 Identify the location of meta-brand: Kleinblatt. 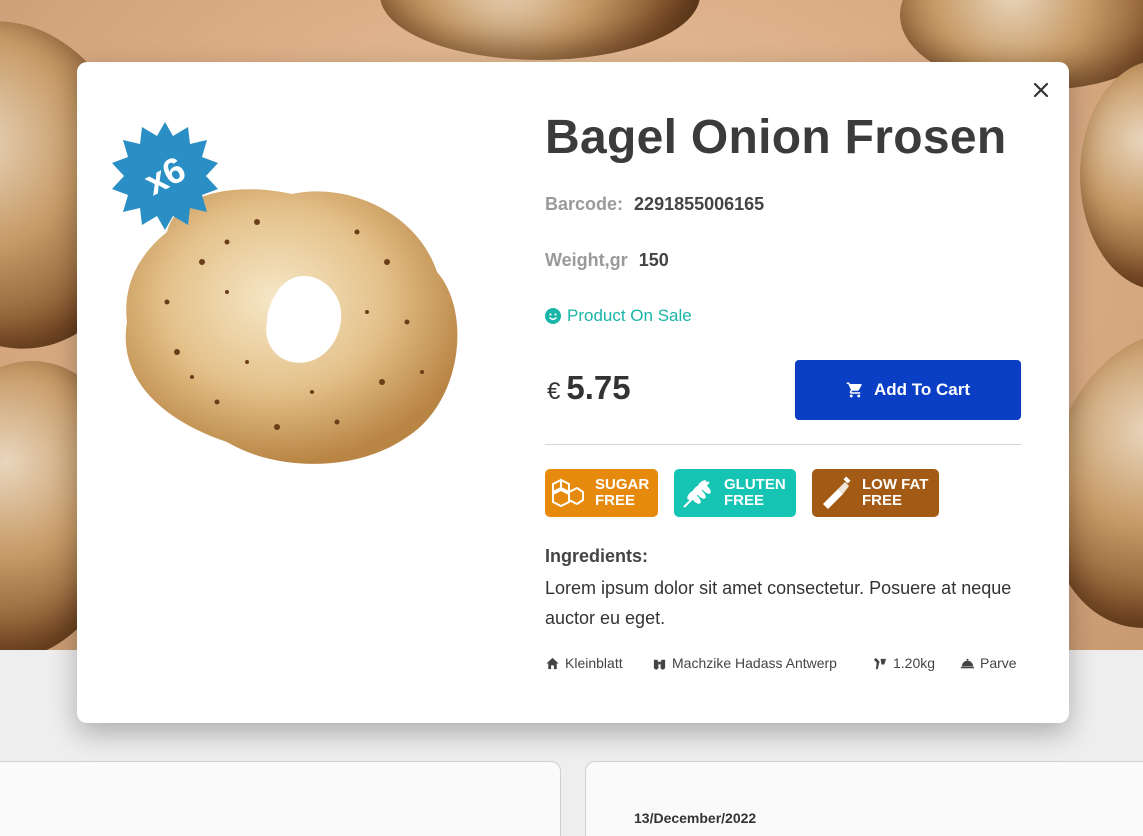
(584, 663).